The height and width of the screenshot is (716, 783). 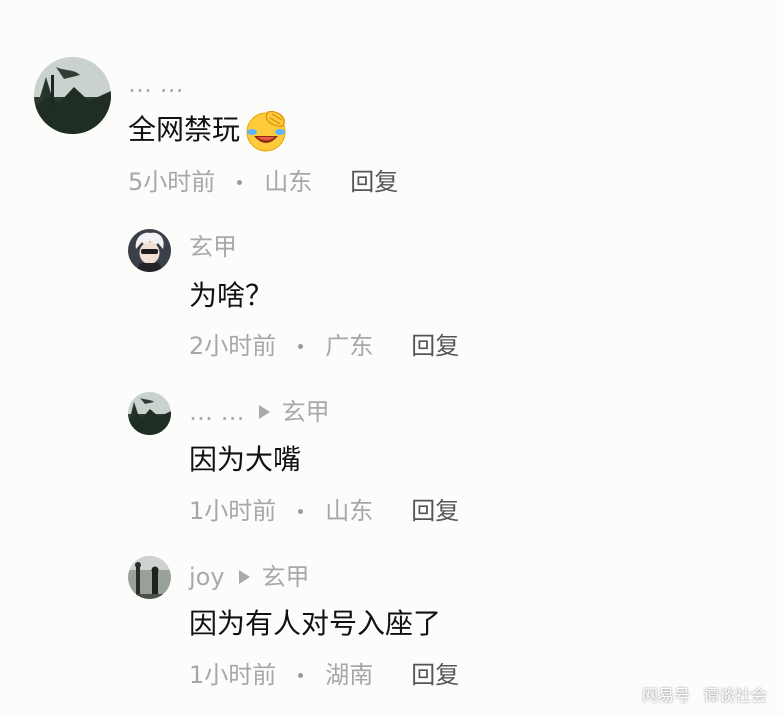 I want to click on watermark-divider, so click(x=696, y=694).